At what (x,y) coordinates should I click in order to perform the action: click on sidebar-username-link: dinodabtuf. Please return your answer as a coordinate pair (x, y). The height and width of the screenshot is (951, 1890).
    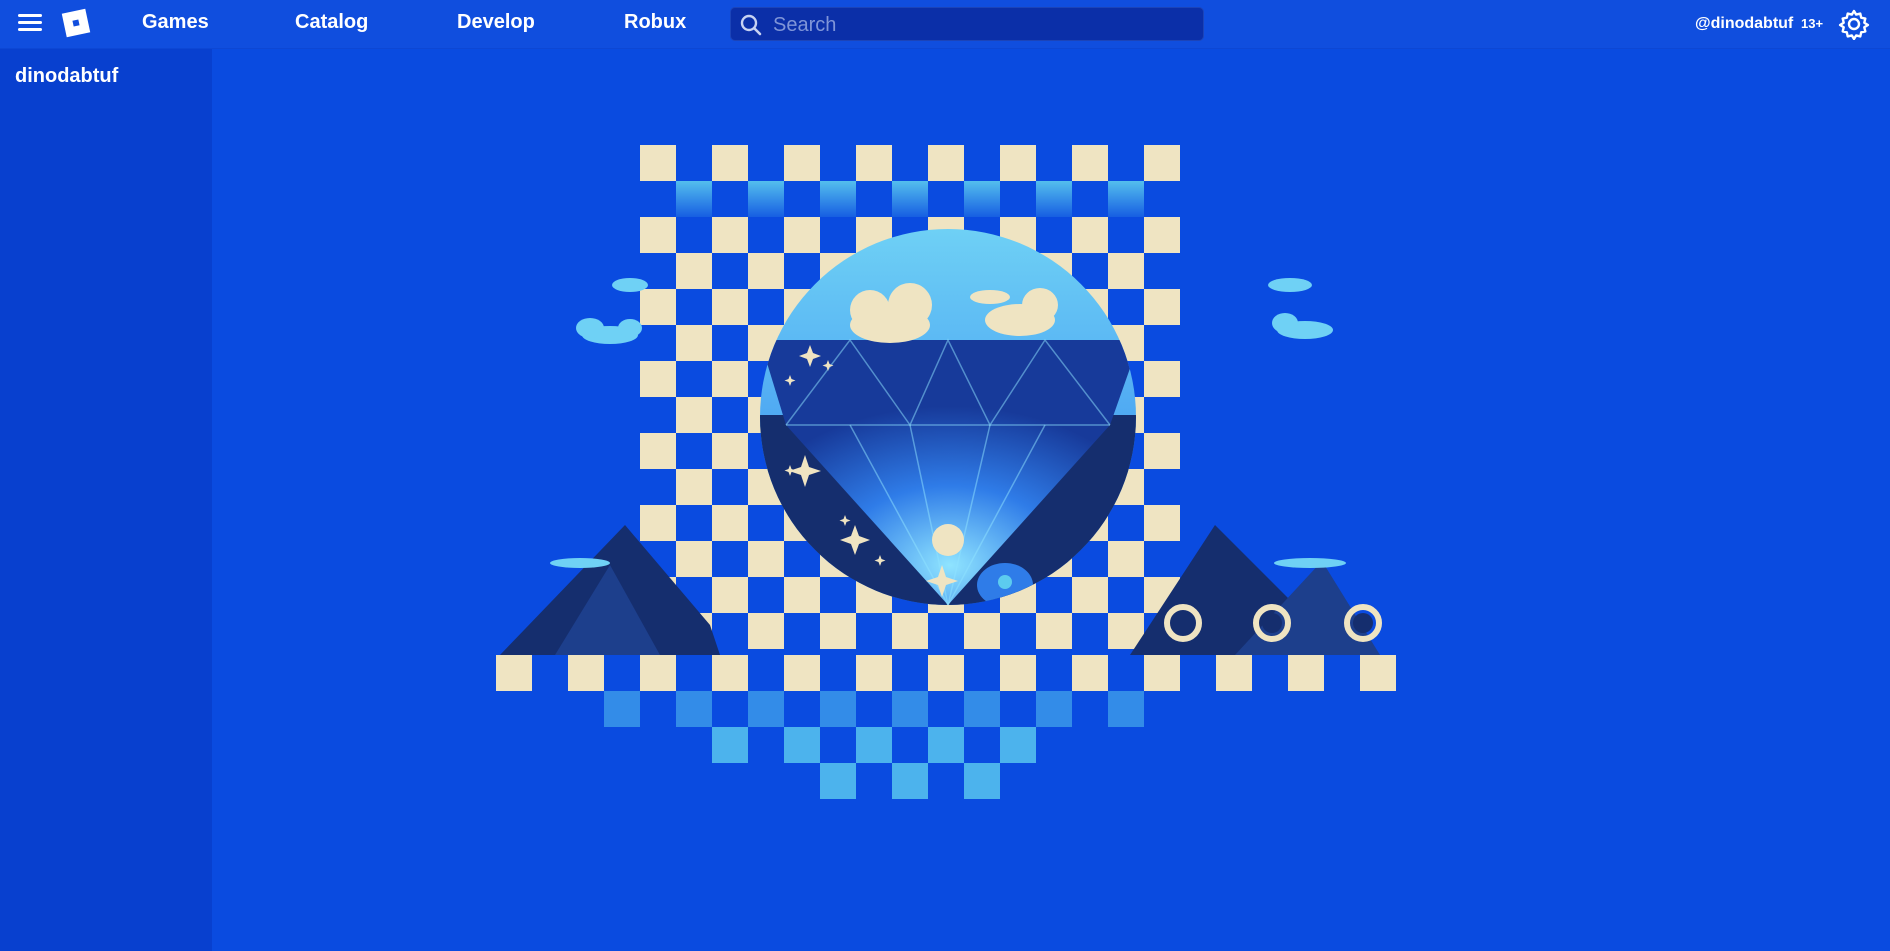
    Looking at the image, I should click on (66, 76).